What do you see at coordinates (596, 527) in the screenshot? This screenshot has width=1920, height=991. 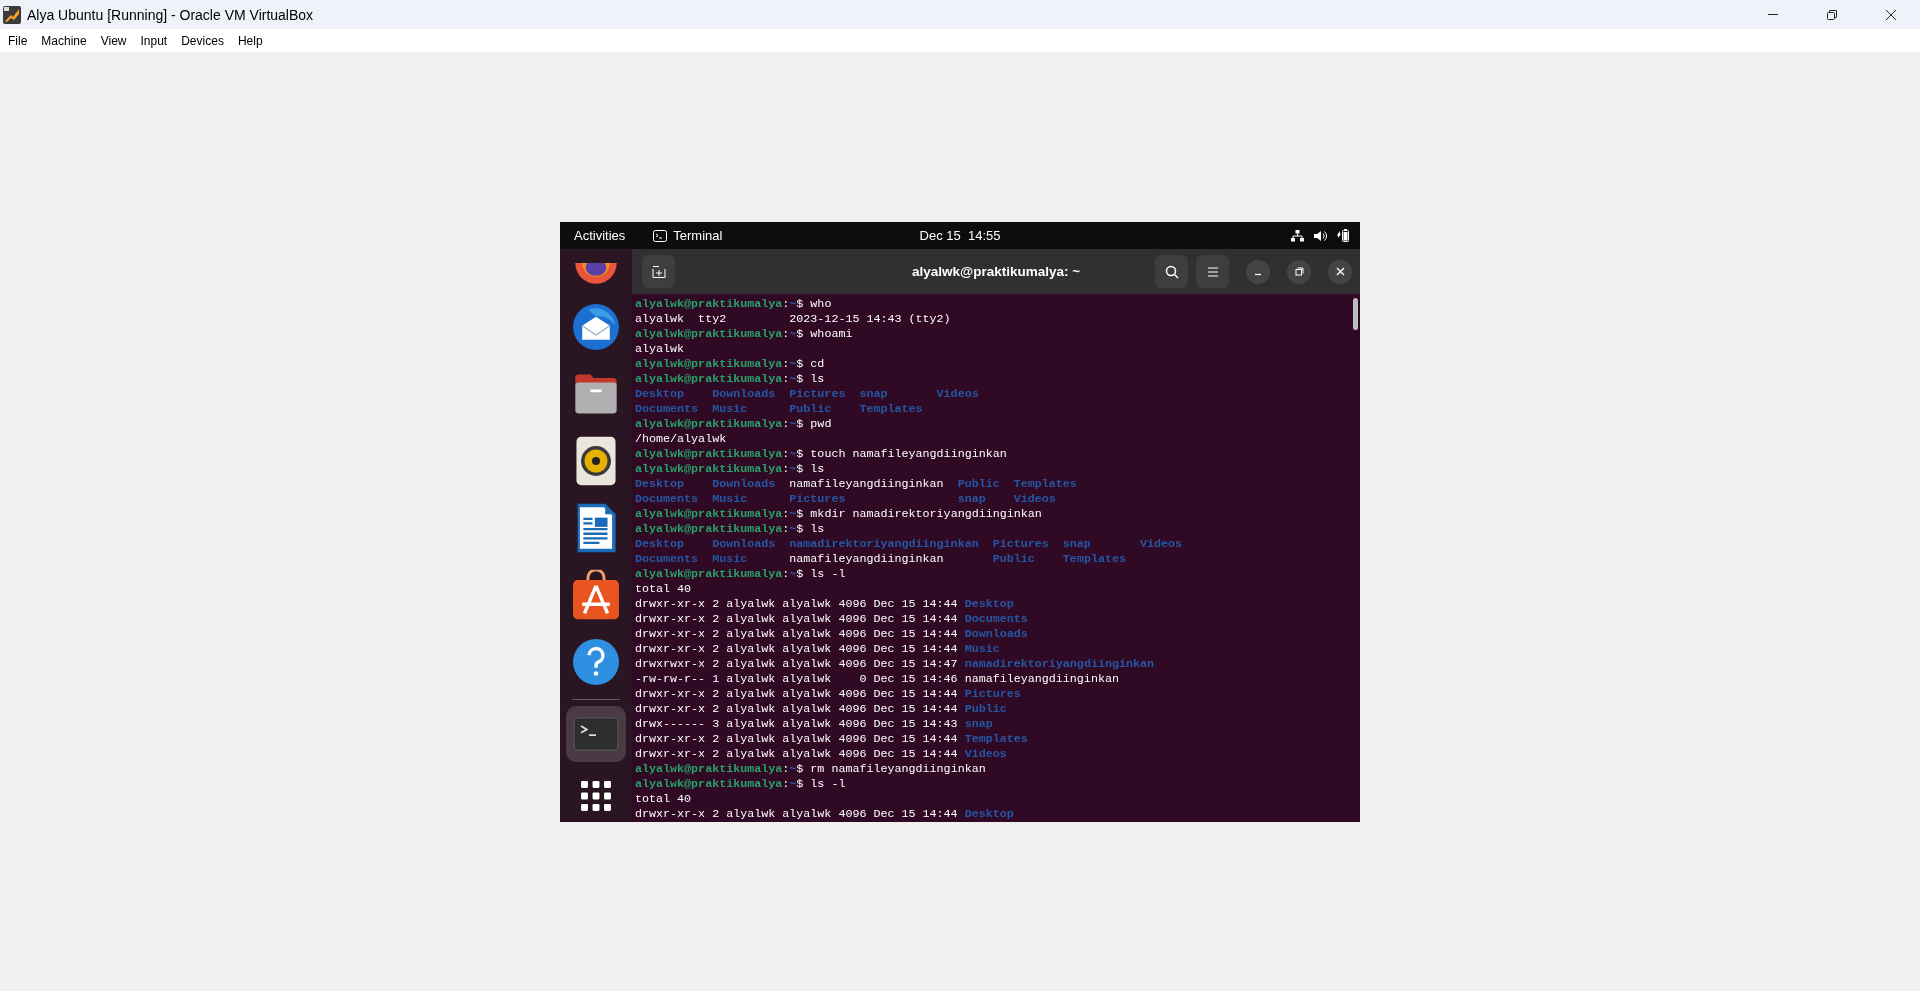 I see `document-icon` at bounding box center [596, 527].